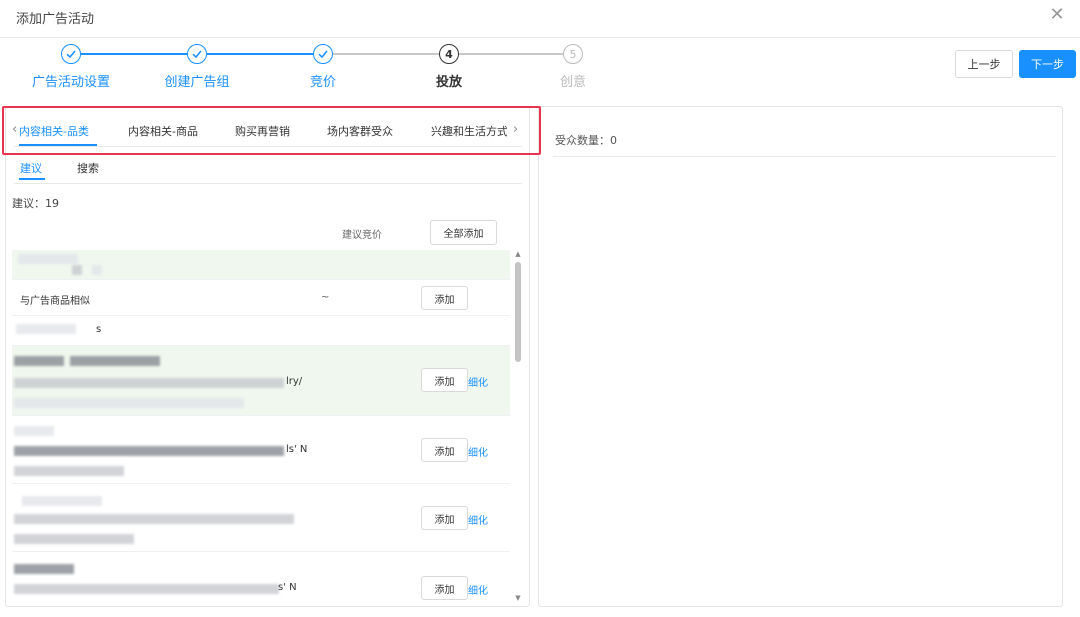 Image resolution: width=1080 pixels, height=617 pixels. Describe the element at coordinates (984, 64) in the screenshot. I see `prev-button: 上一步` at that location.